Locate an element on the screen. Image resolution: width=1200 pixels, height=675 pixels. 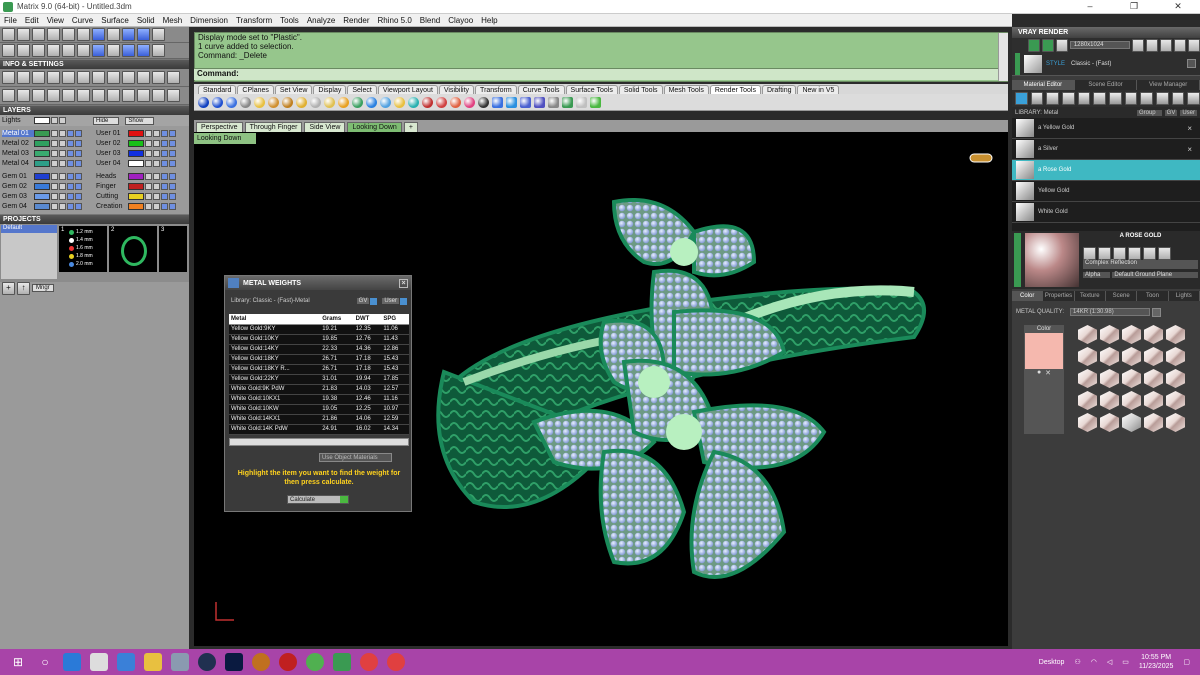
render-tool-14-icon is located at coordinates (385, 102).